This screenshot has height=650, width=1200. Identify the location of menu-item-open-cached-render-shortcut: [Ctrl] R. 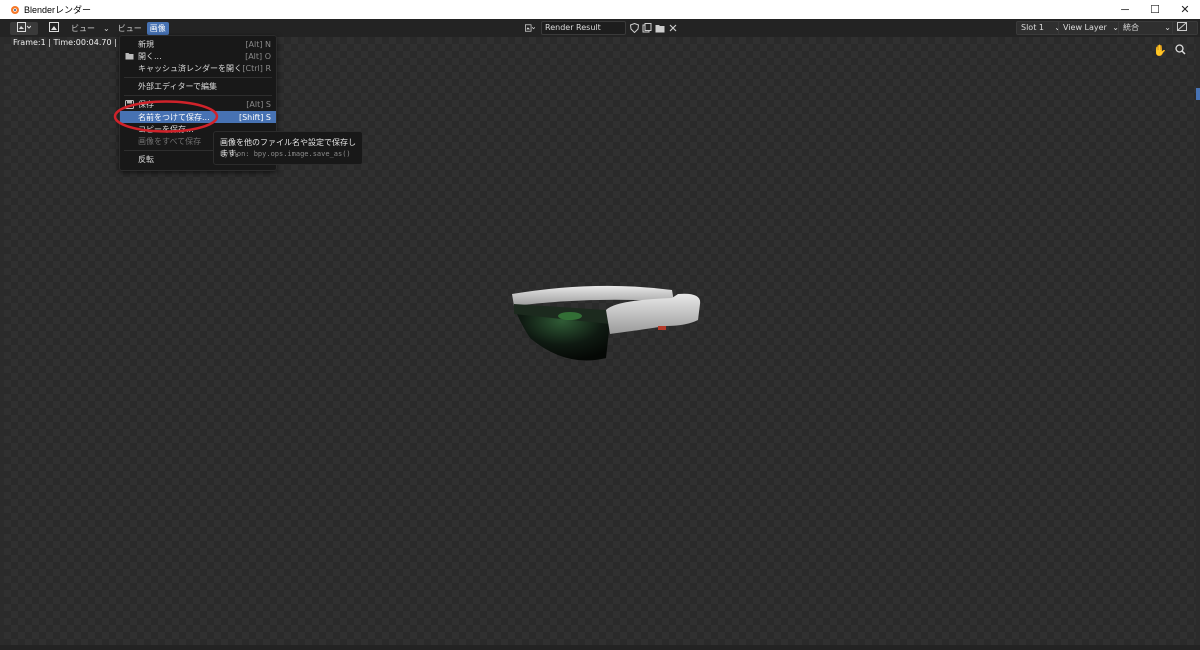
(256, 68).